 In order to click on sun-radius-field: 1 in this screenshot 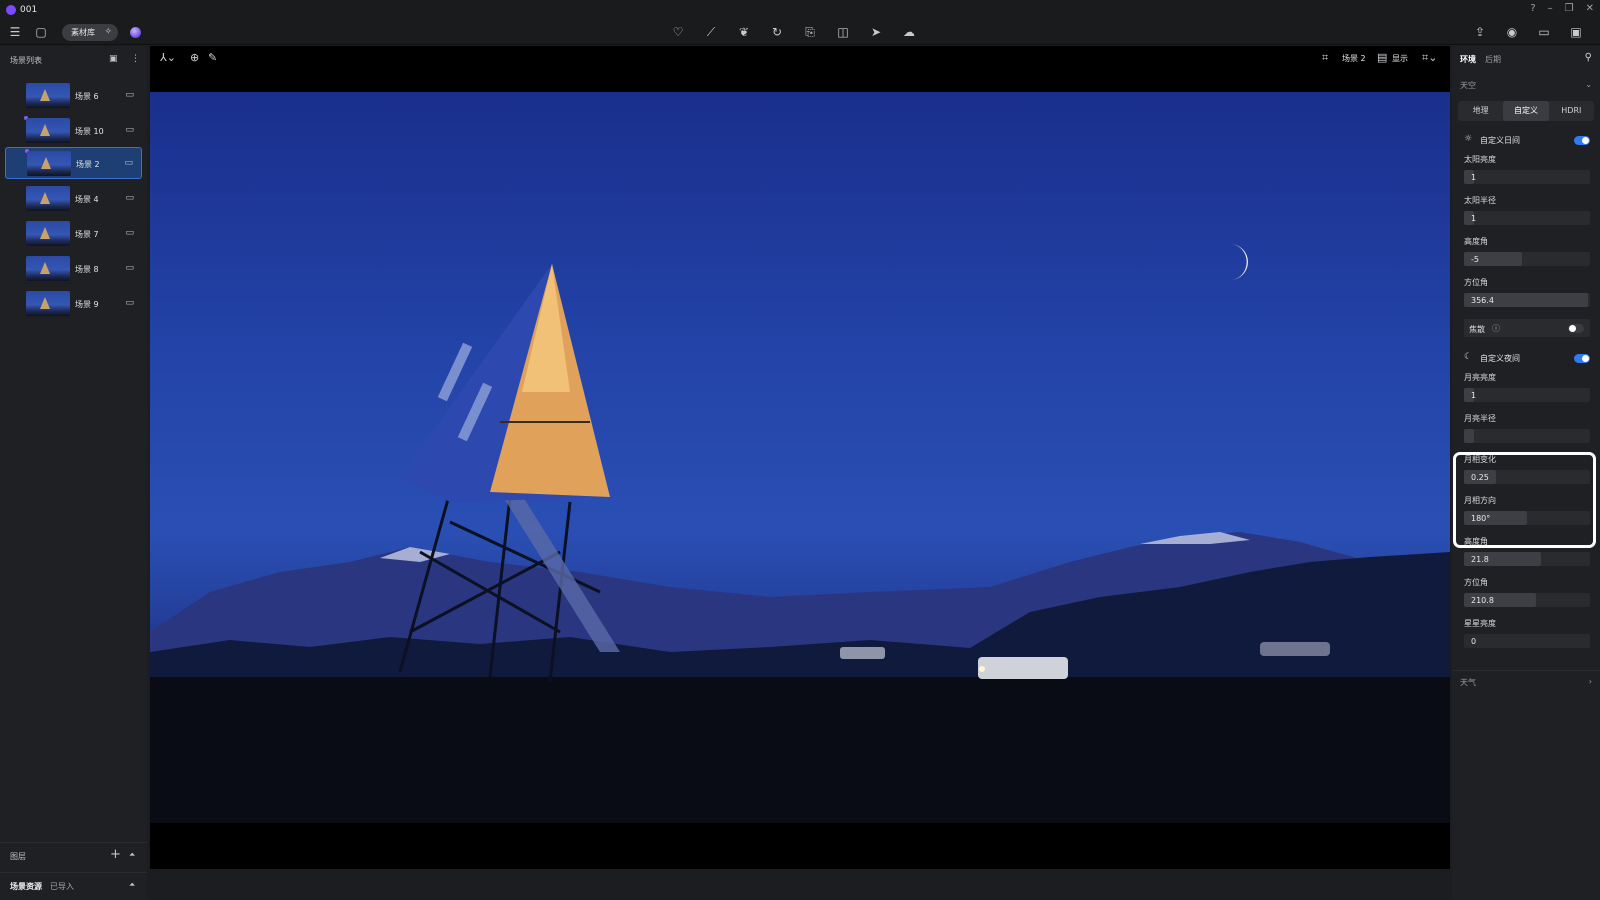, I will do `click(1527, 218)`.